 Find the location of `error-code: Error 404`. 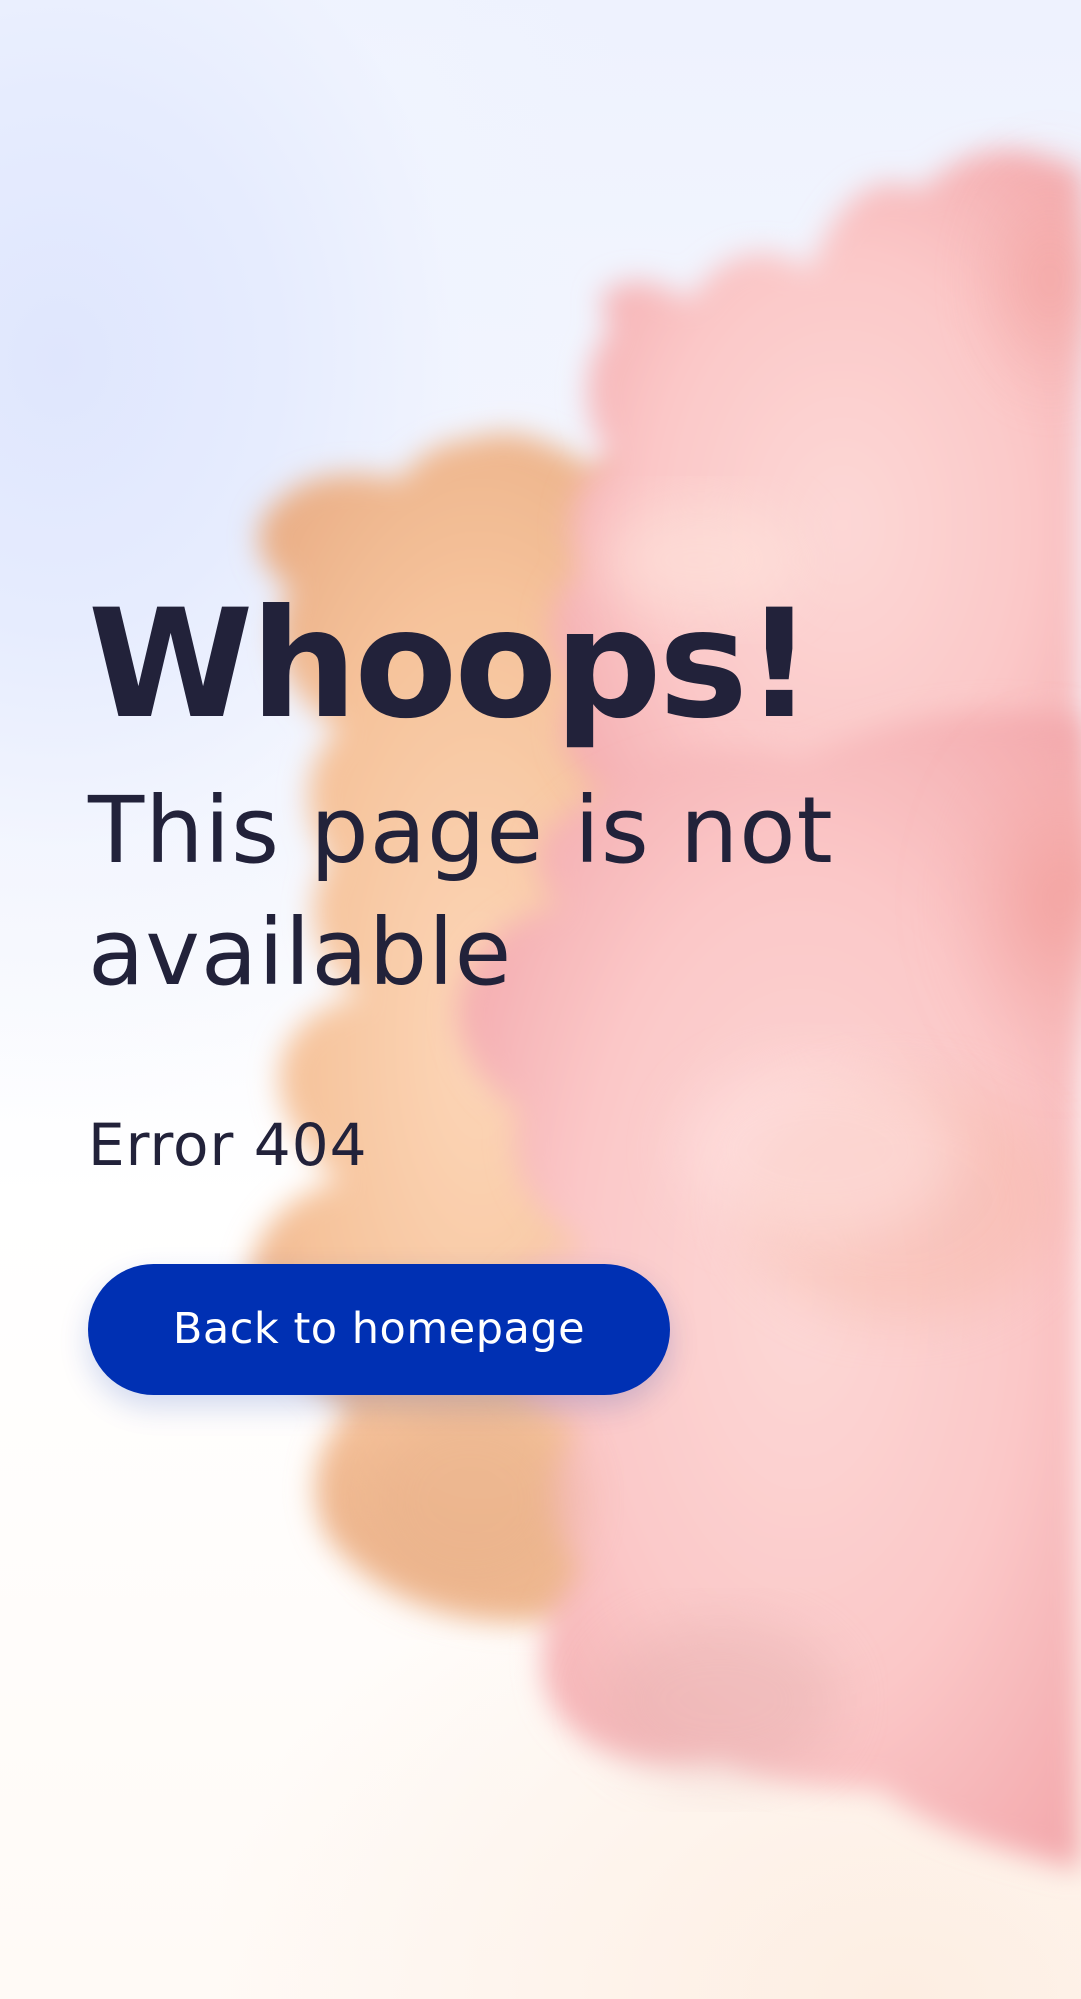

error-code: Error 404 is located at coordinates (228, 1145).